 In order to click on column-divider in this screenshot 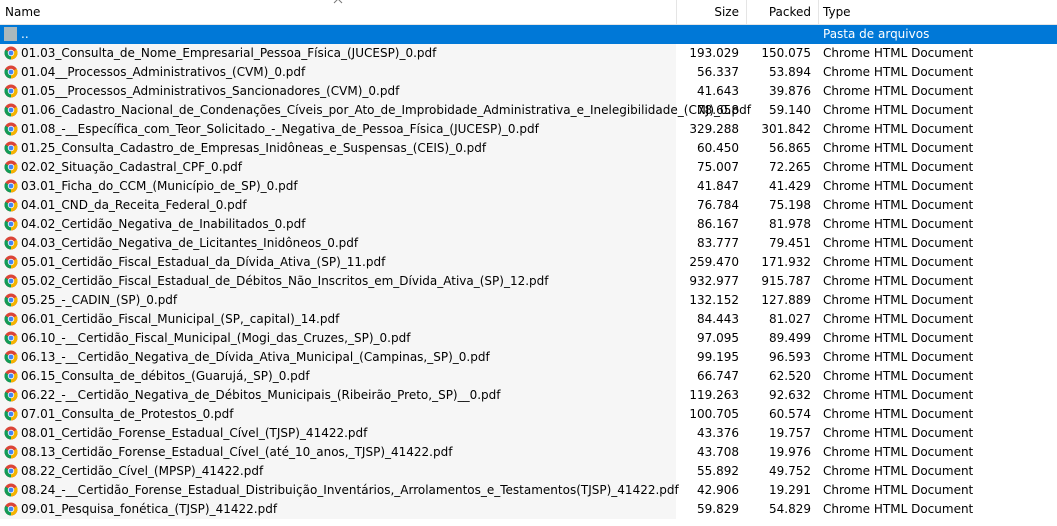, I will do `click(818, 12)`.